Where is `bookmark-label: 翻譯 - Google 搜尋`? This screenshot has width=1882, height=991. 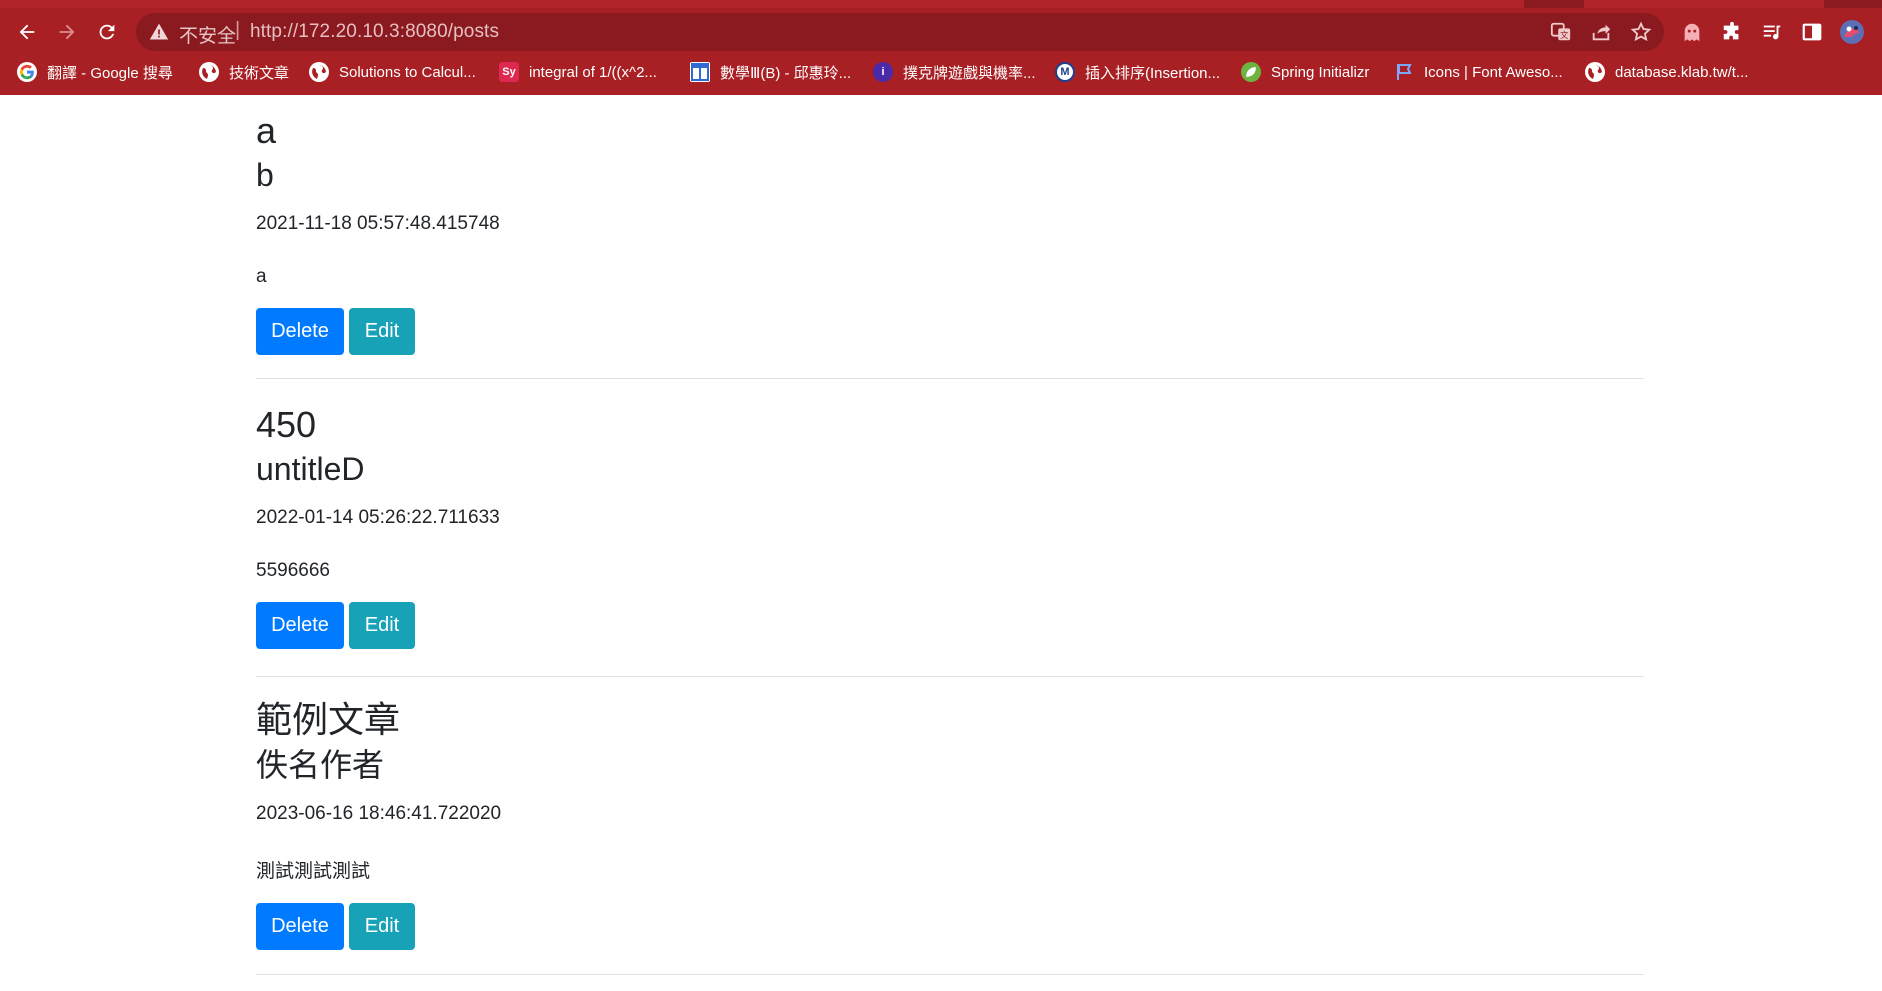 bookmark-label: 翻譯 - Google 搜尋 is located at coordinates (110, 73).